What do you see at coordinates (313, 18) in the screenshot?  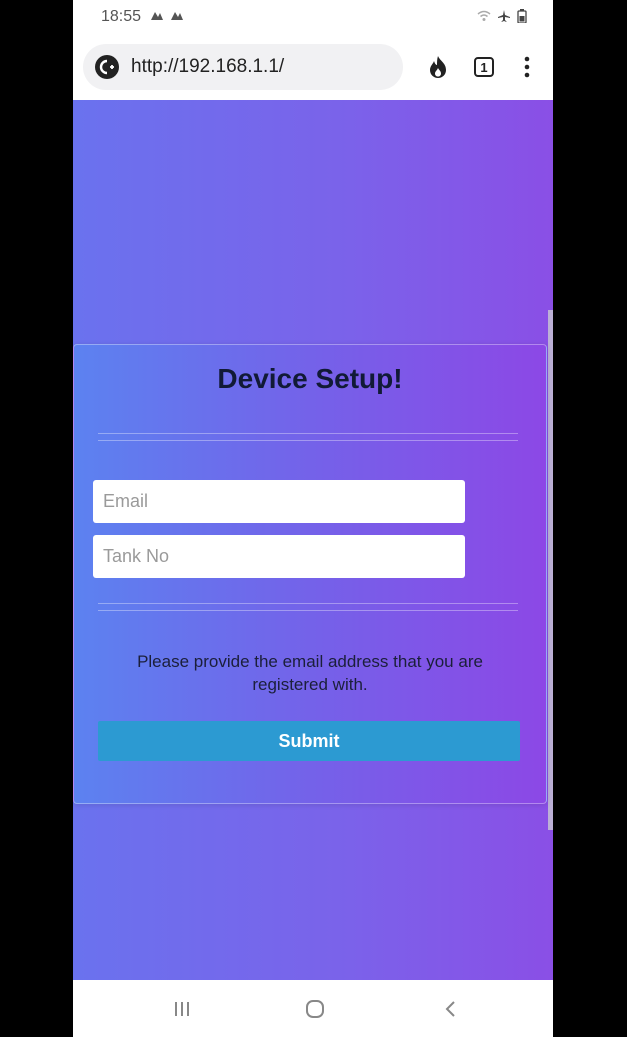 I see `status-bar: 18:55` at bounding box center [313, 18].